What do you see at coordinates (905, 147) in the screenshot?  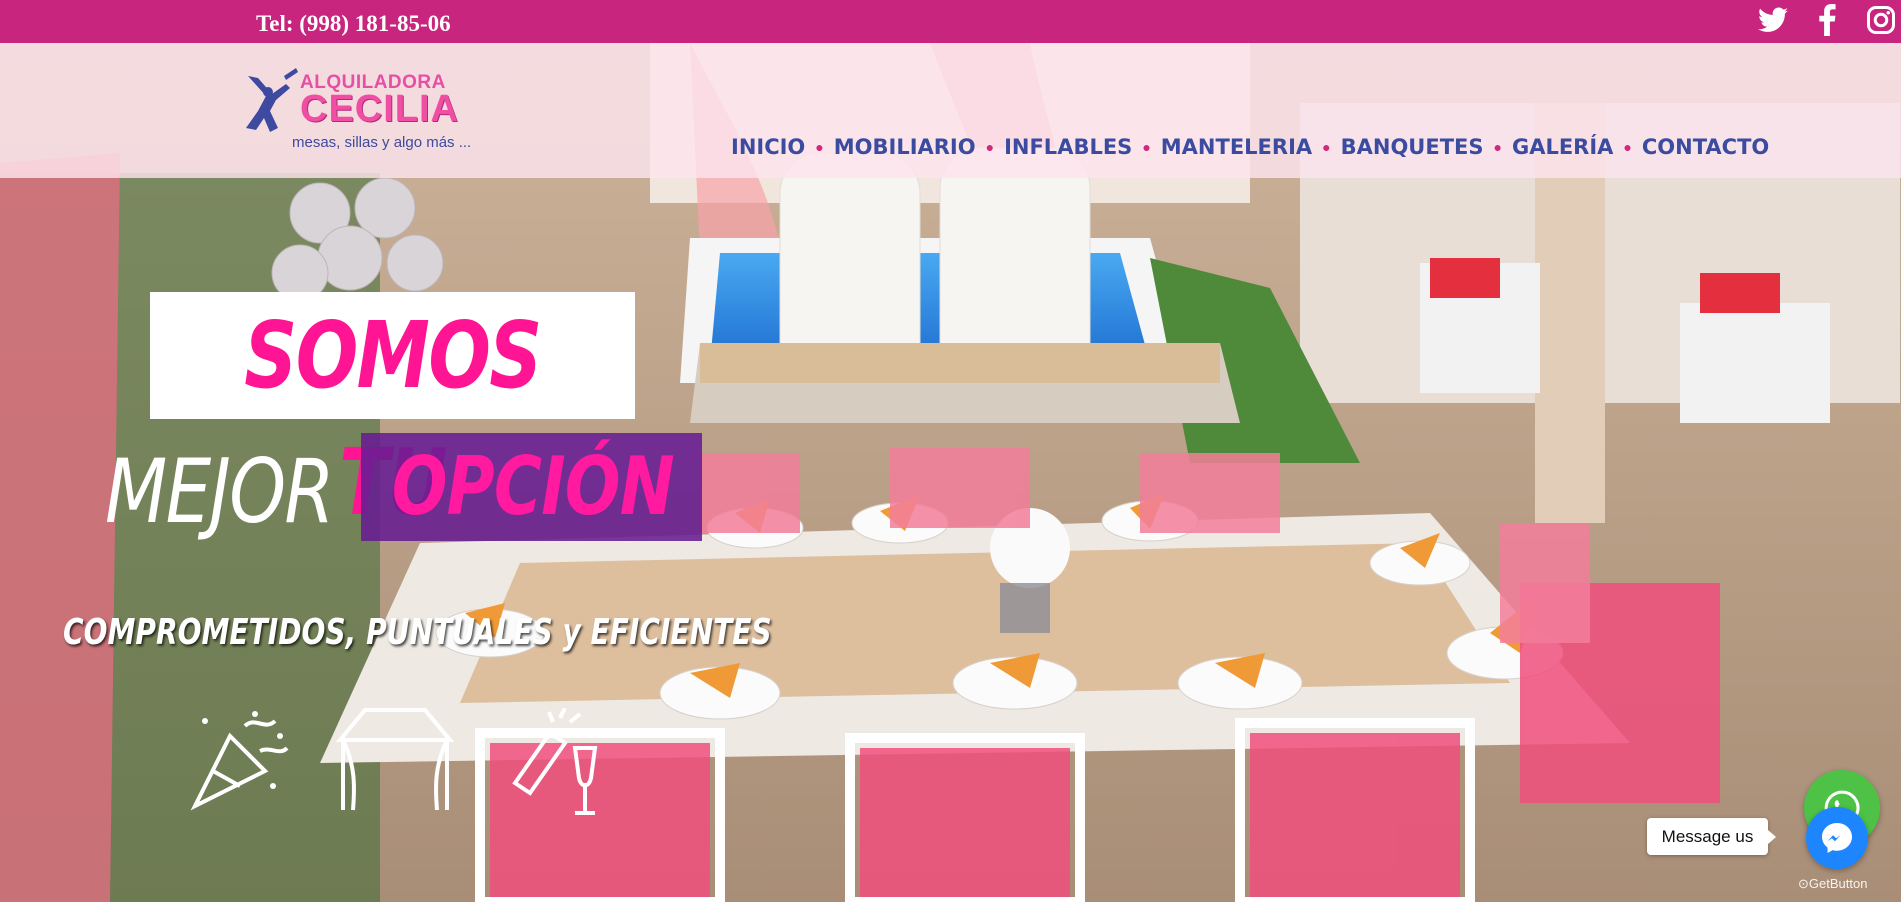 I see `nav-mobiliario: MOBILIARIO` at bounding box center [905, 147].